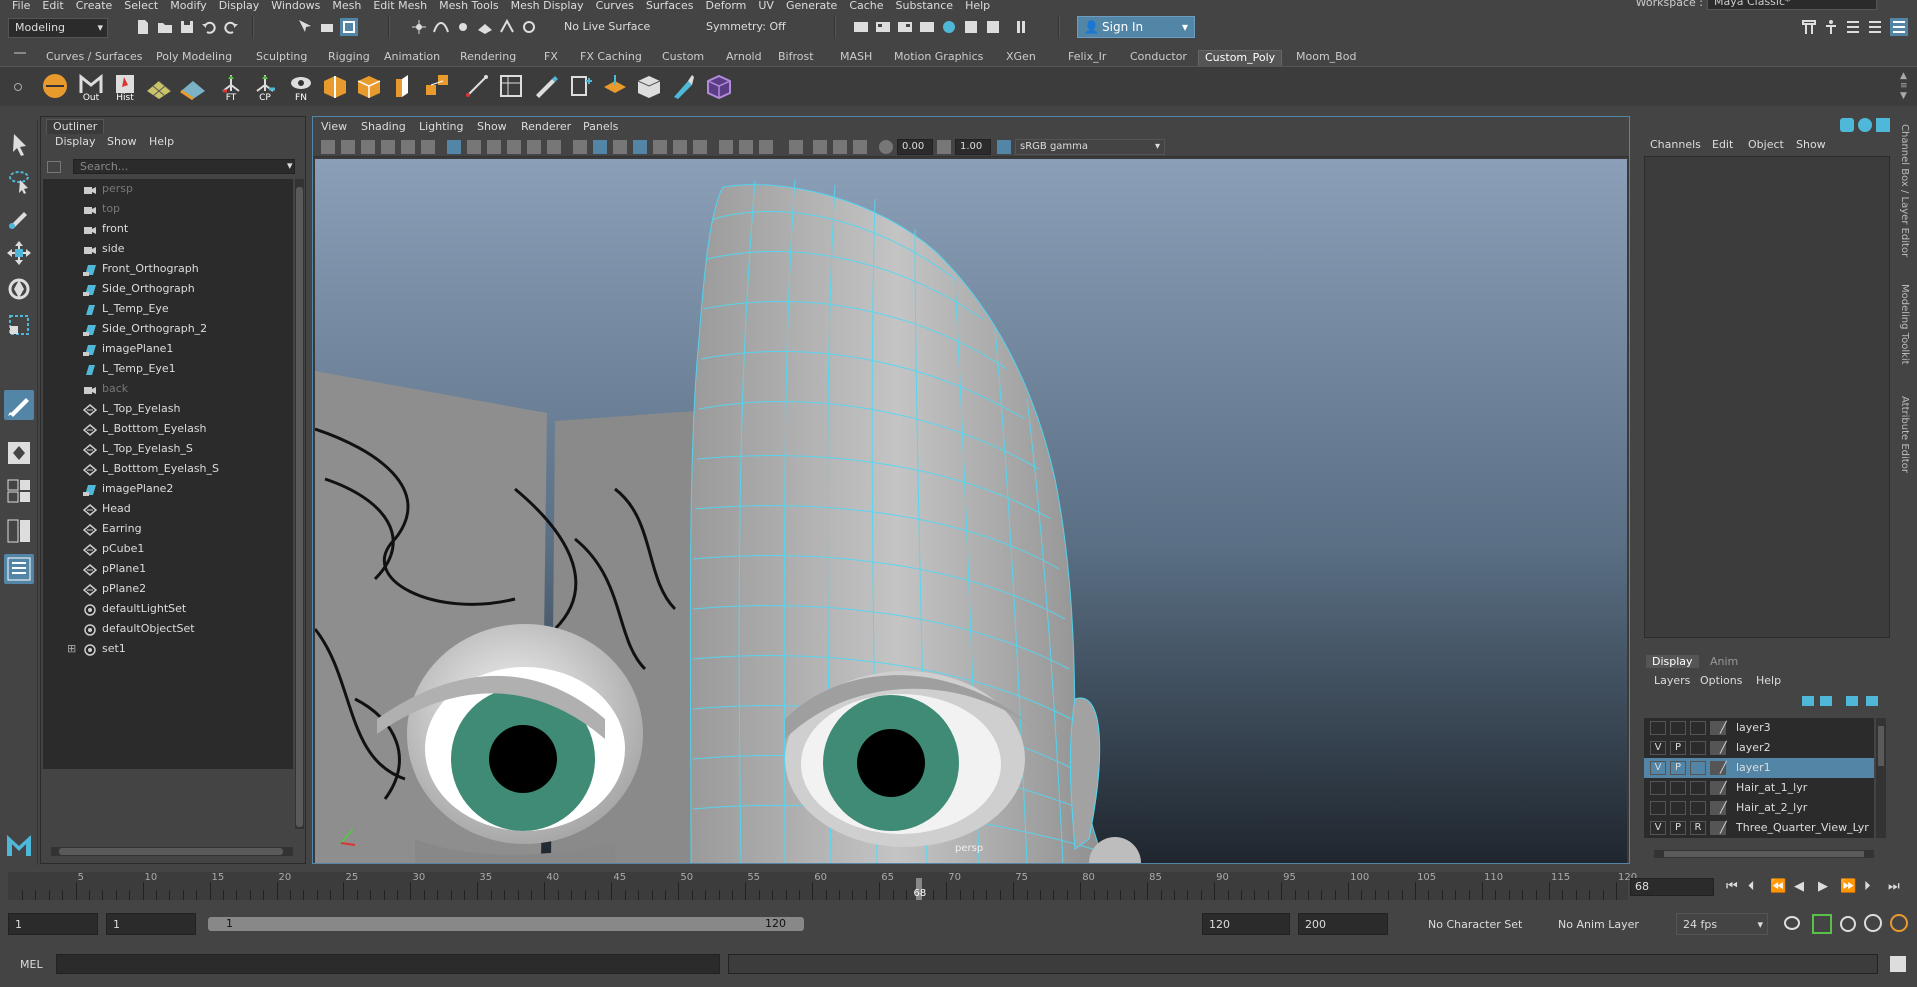 The image size is (1917, 987). I want to click on ipr-render-icon, so click(905, 27).